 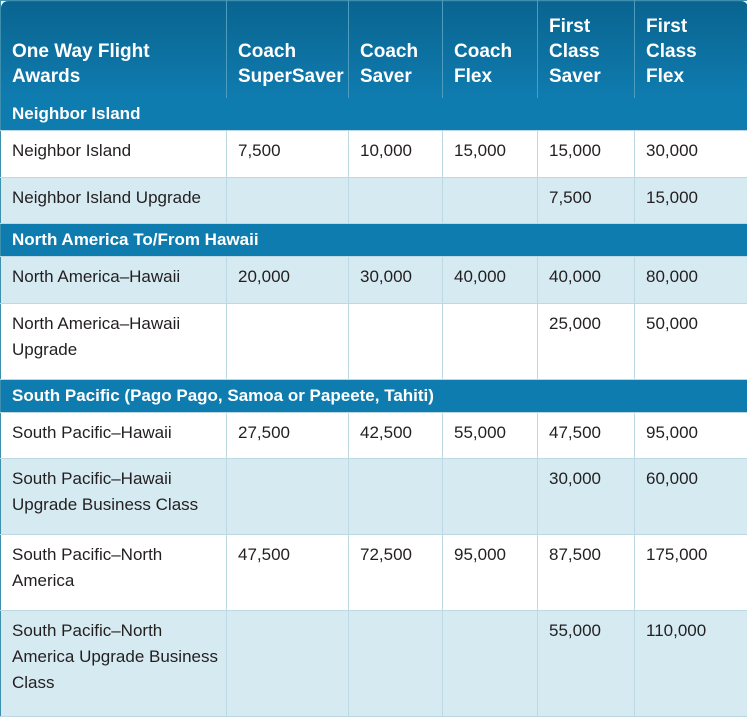 What do you see at coordinates (113, 435) in the screenshot?
I see `row-label-south-pacific-hawaii: South Pacific–Hawaii` at bounding box center [113, 435].